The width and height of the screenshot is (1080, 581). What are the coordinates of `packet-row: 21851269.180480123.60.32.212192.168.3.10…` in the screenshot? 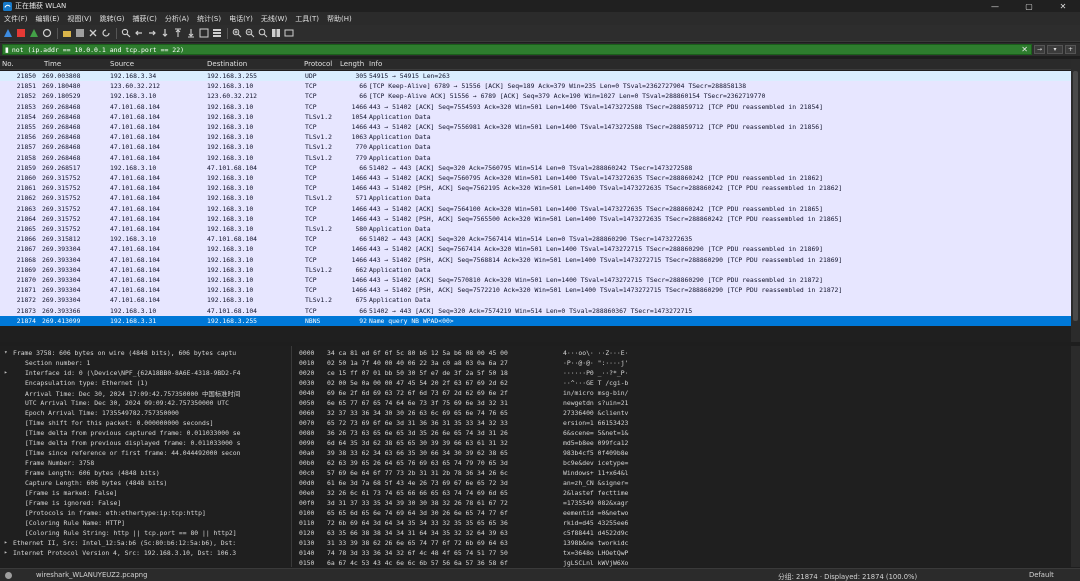 It's located at (535, 86).